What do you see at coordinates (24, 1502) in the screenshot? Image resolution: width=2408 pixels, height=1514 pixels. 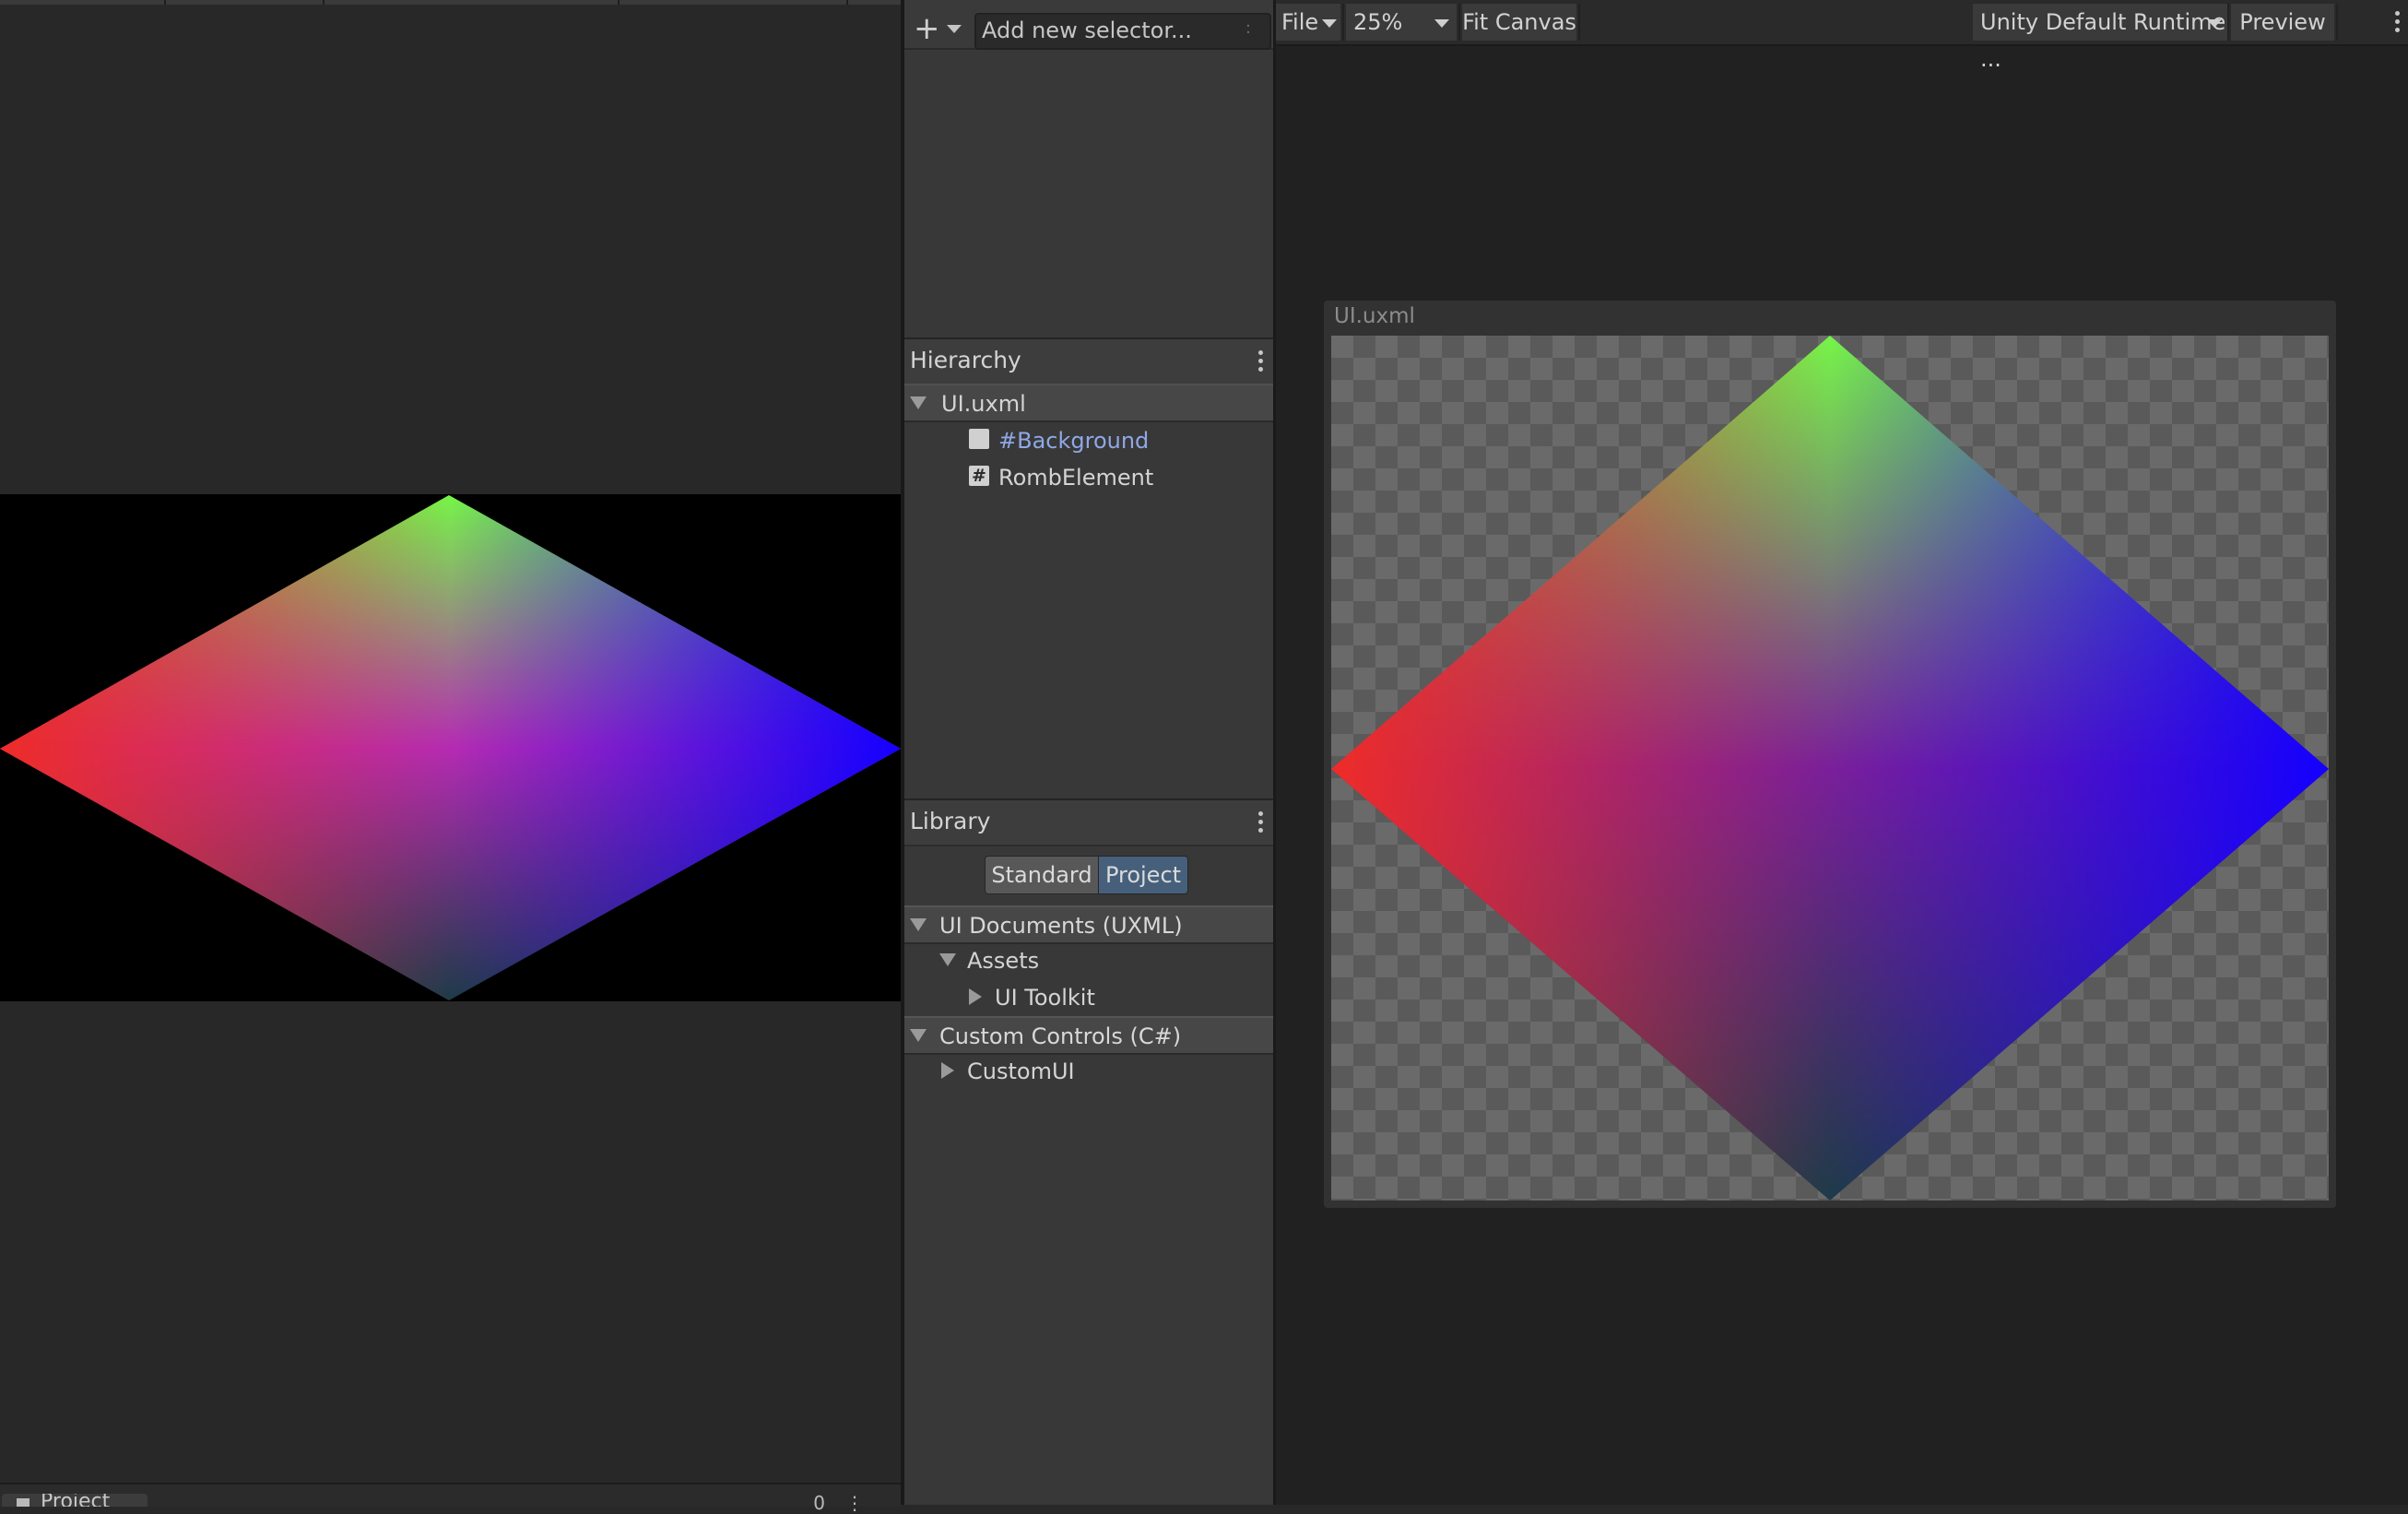 I see `folder-icon` at bounding box center [24, 1502].